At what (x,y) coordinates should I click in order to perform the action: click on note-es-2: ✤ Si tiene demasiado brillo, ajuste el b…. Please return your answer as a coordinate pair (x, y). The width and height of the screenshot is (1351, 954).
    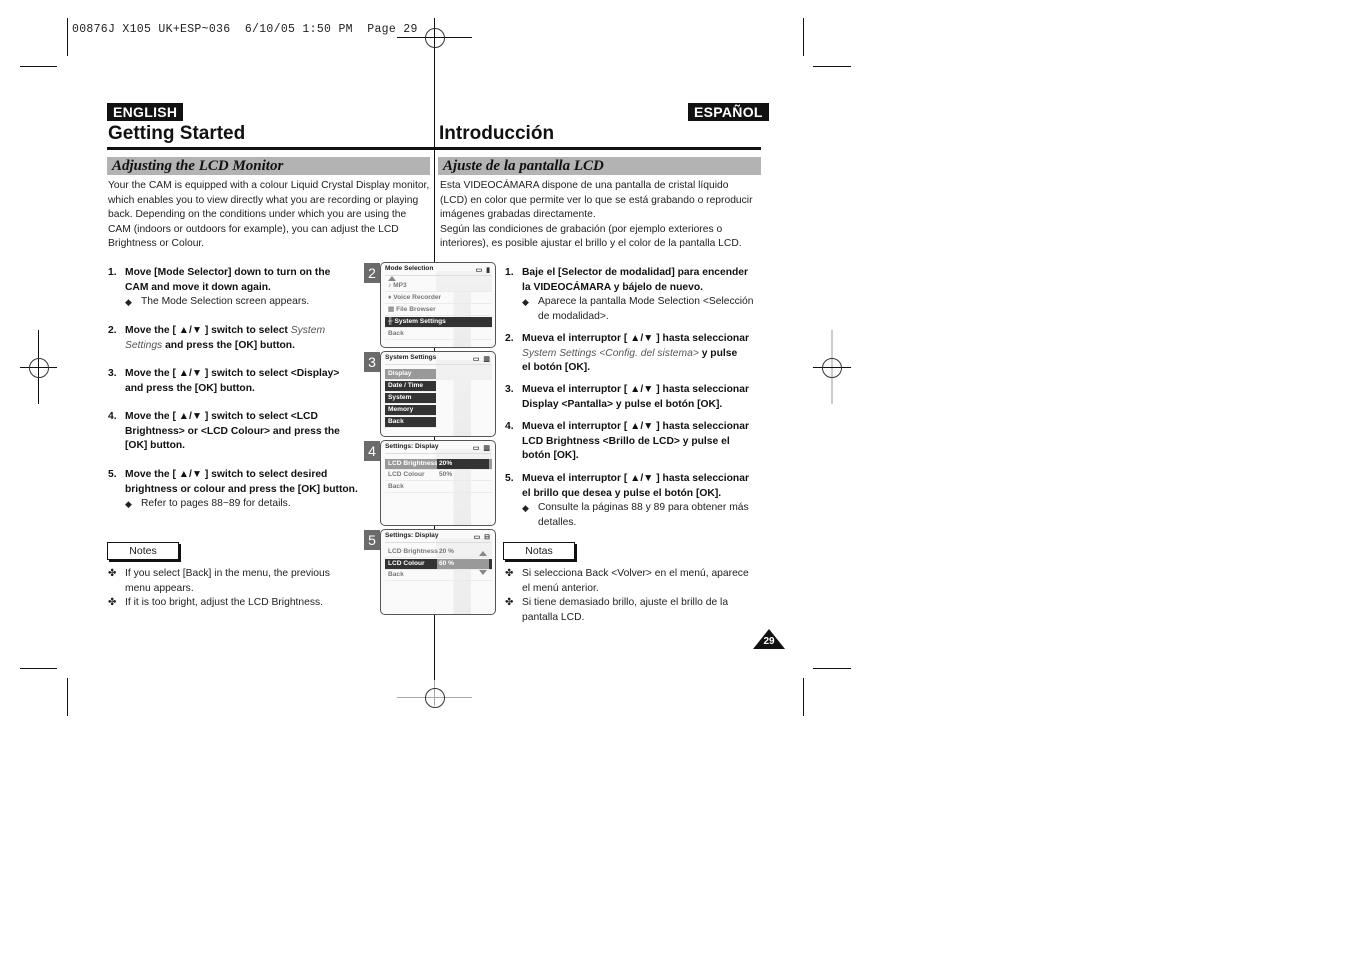
    Looking at the image, I should click on (640, 610).